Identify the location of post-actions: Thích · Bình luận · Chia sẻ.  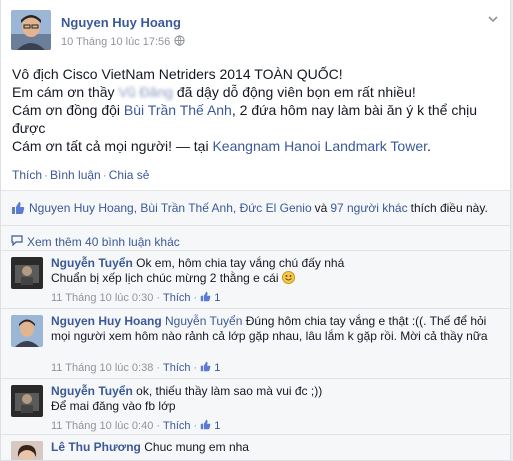
(81, 175).